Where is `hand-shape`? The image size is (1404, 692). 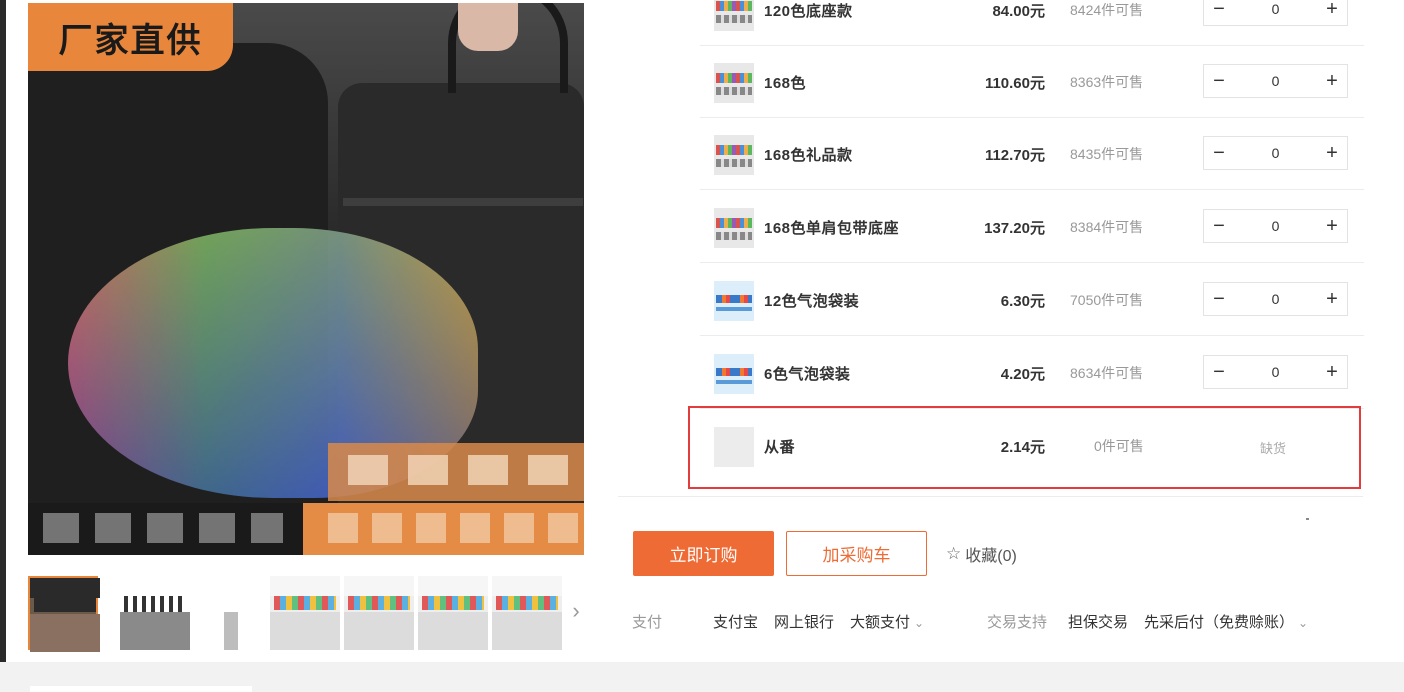 hand-shape is located at coordinates (488, 27).